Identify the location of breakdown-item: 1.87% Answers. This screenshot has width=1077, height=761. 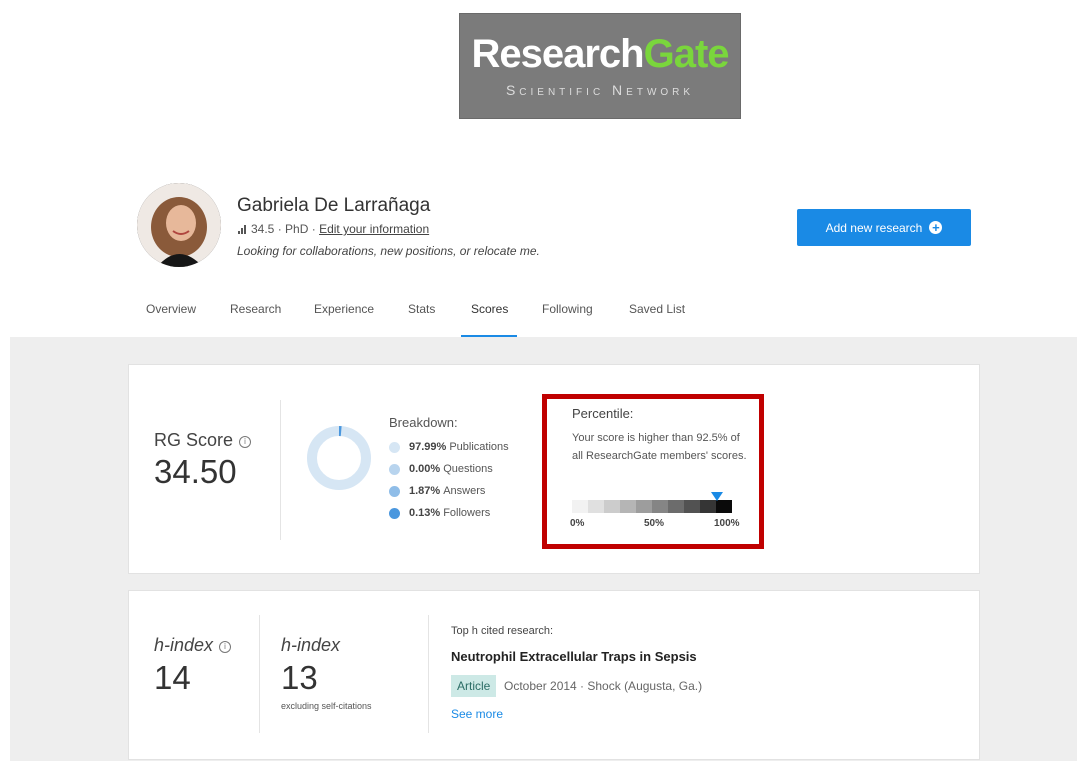
(437, 491).